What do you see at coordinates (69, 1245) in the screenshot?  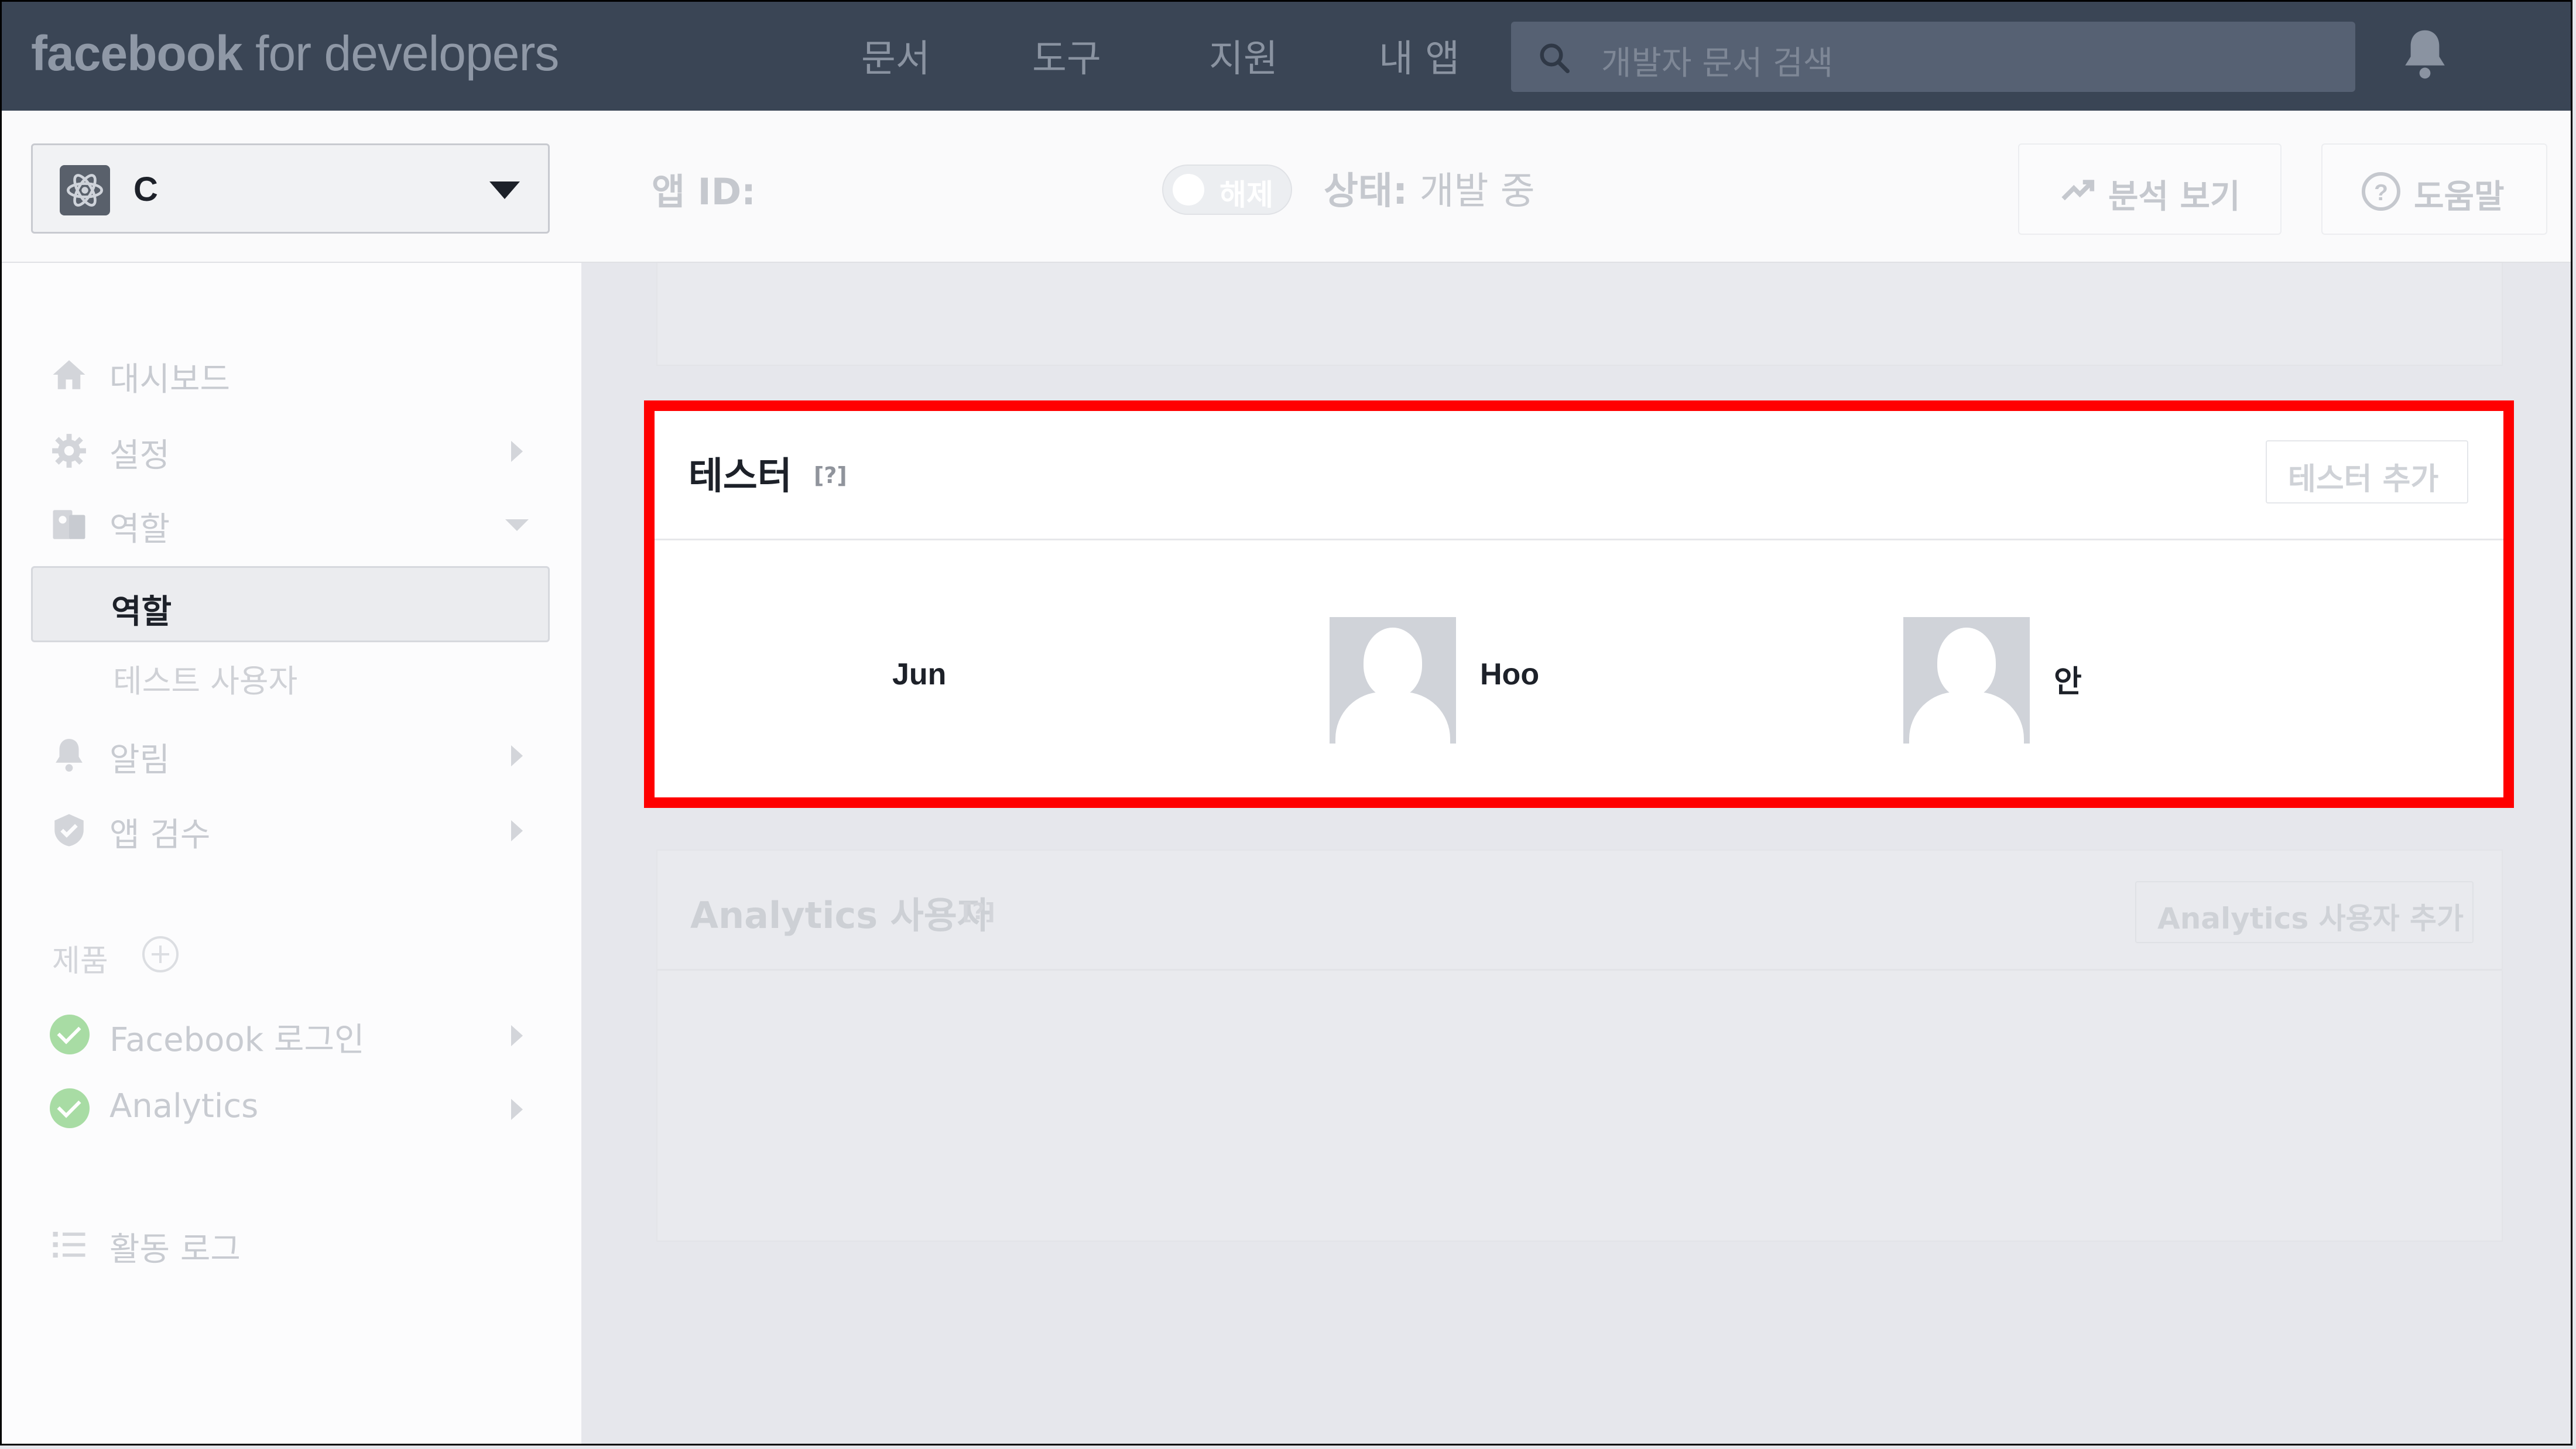 I see `list-icon` at bounding box center [69, 1245].